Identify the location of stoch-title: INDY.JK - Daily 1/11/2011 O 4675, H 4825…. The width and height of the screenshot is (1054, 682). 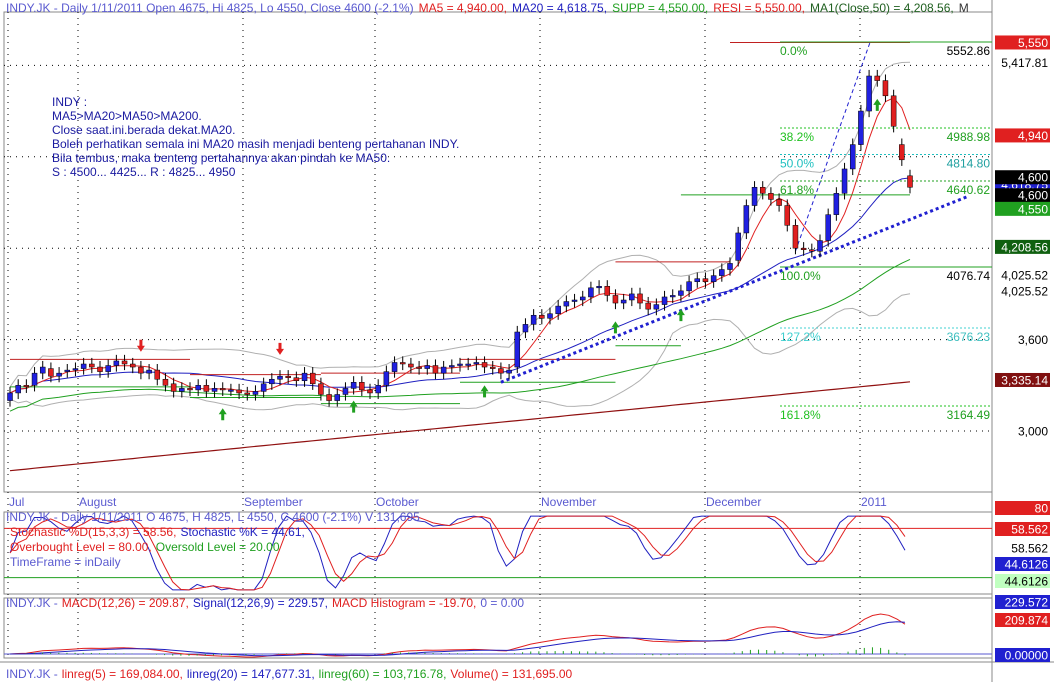
(213, 517).